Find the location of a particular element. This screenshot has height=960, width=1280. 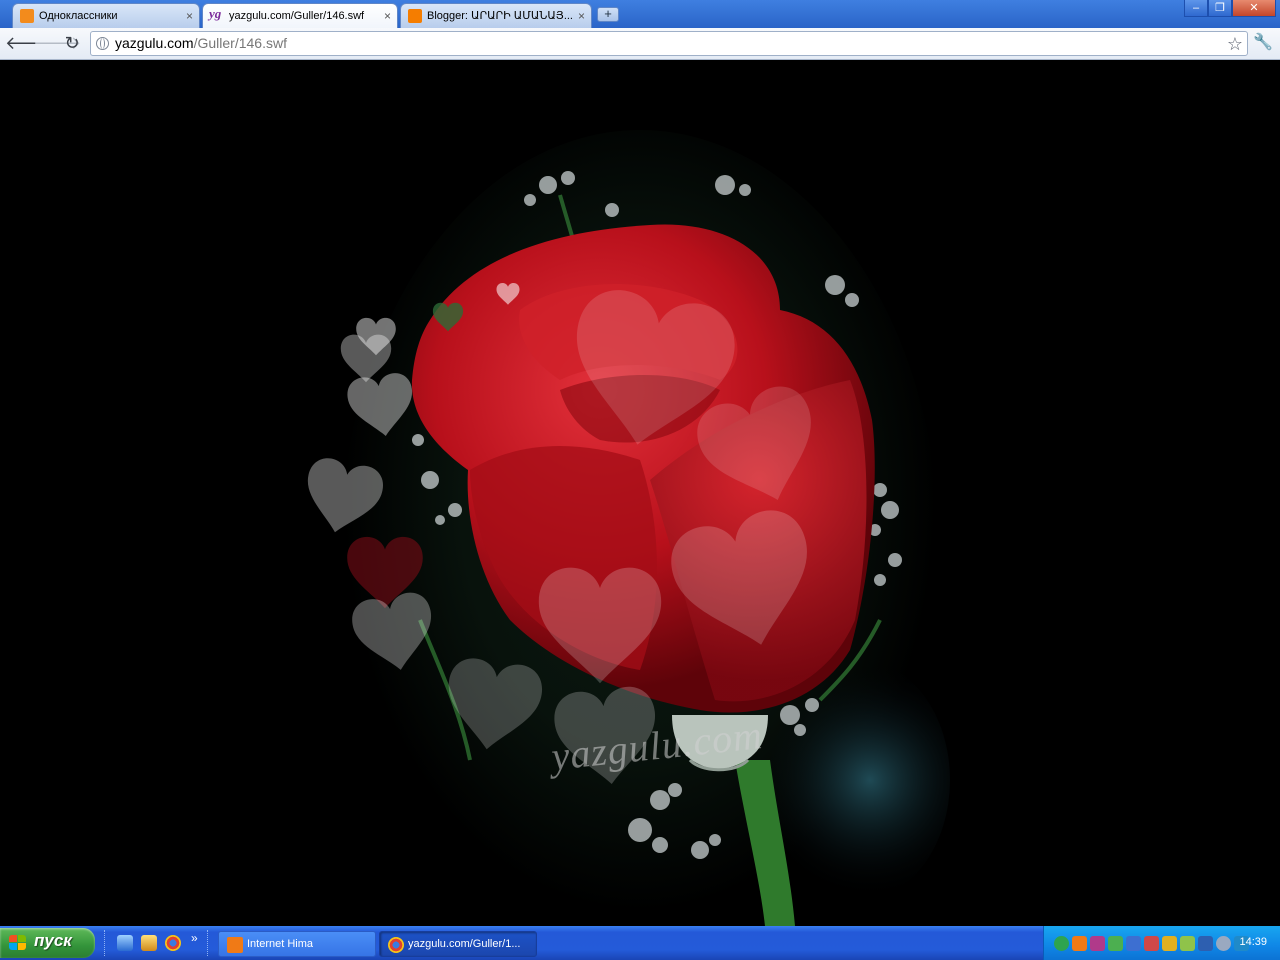

maximize-button: ❐ is located at coordinates (1220, 8).